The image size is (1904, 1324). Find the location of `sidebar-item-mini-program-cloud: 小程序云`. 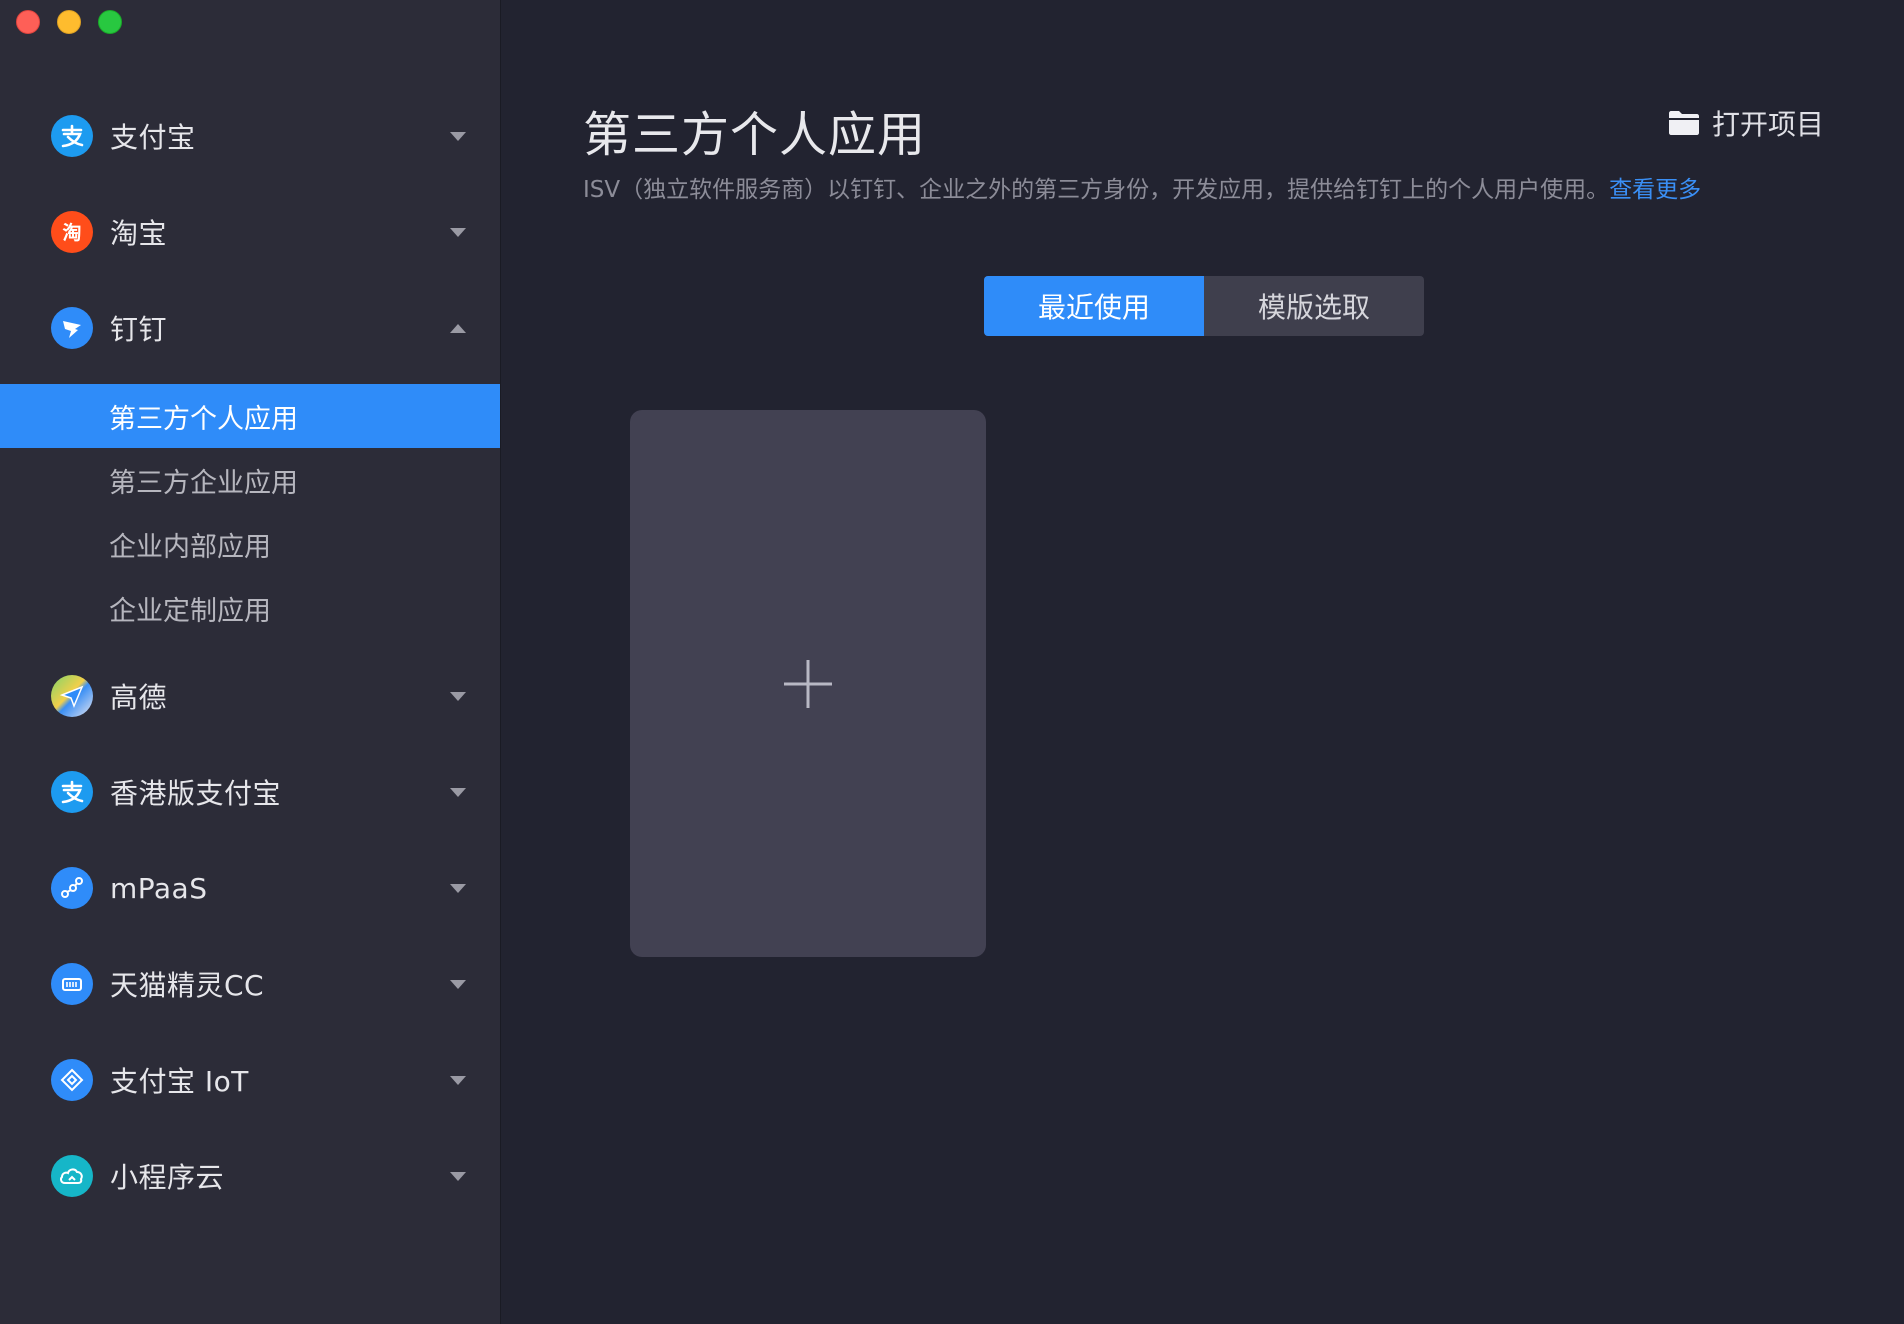

sidebar-item-mini-program-cloud: 小程序云 is located at coordinates (250, 1176).